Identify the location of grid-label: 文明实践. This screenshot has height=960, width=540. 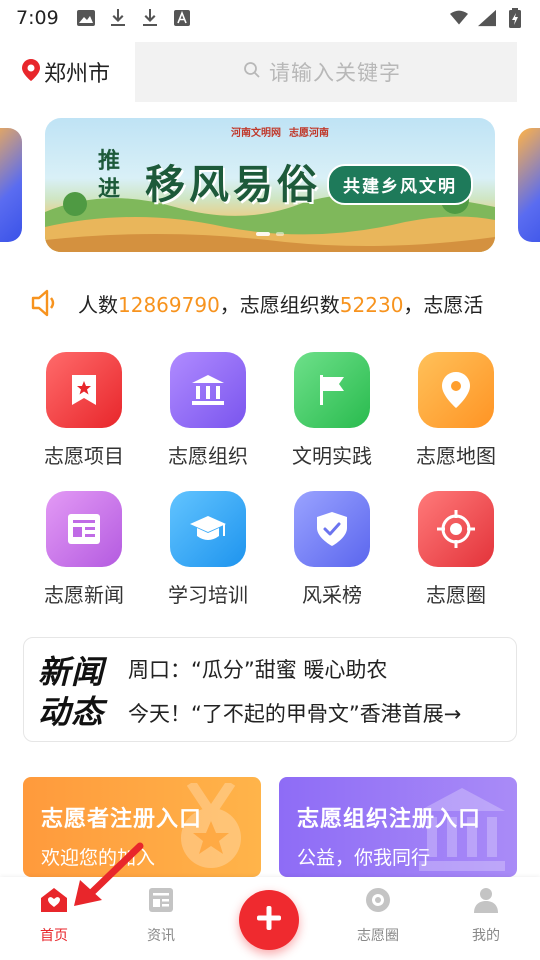
(332, 456).